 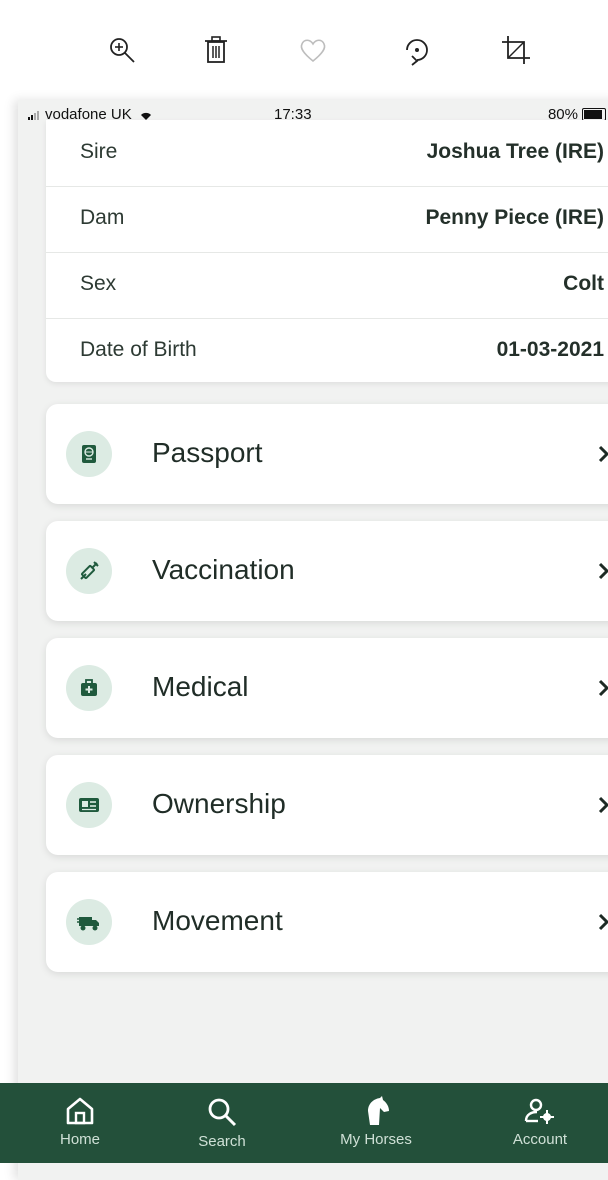 I want to click on detail-row-sex: Sex Colt, so click(x=327, y=285).